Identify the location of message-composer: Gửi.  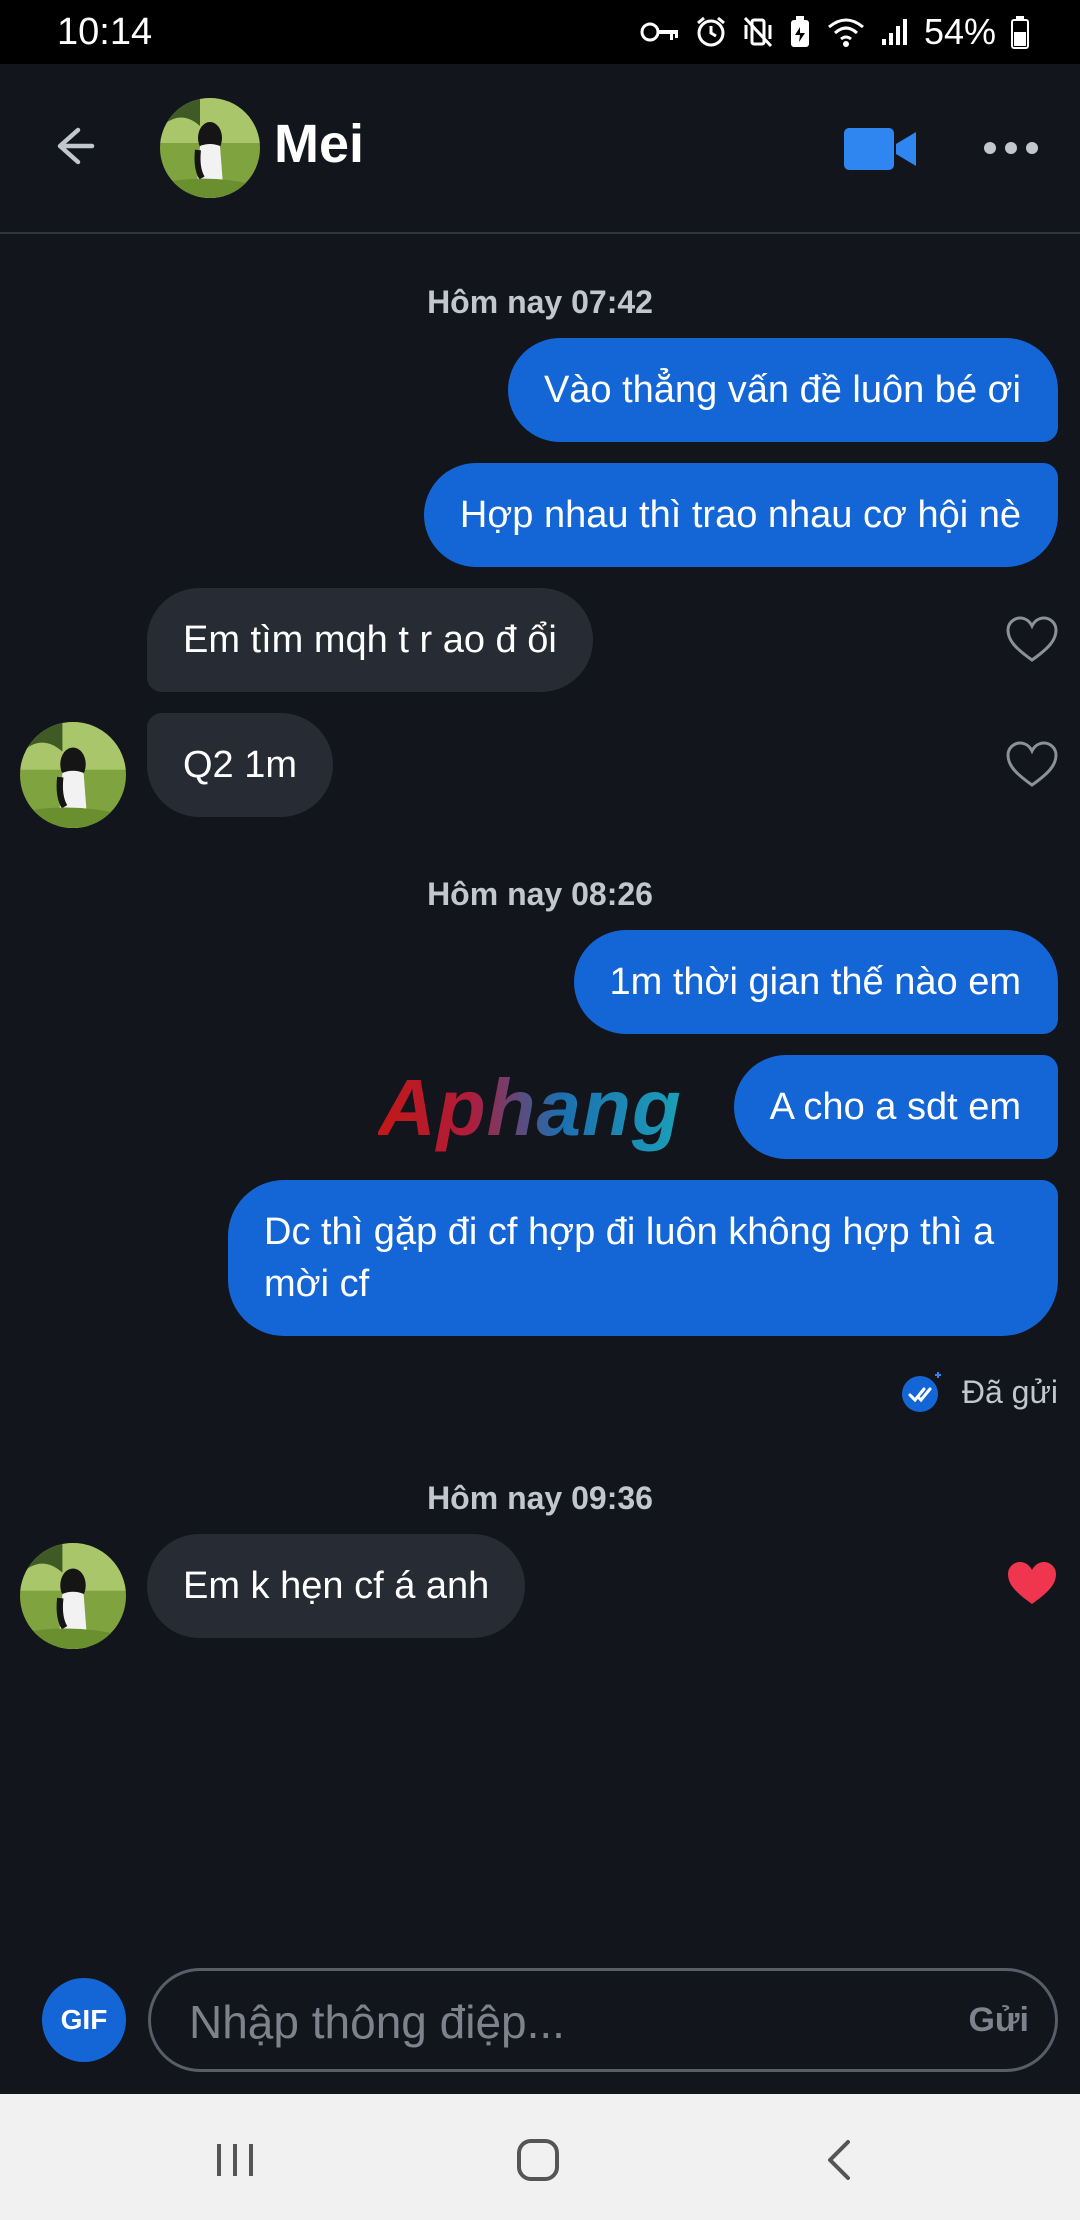
(603, 2020).